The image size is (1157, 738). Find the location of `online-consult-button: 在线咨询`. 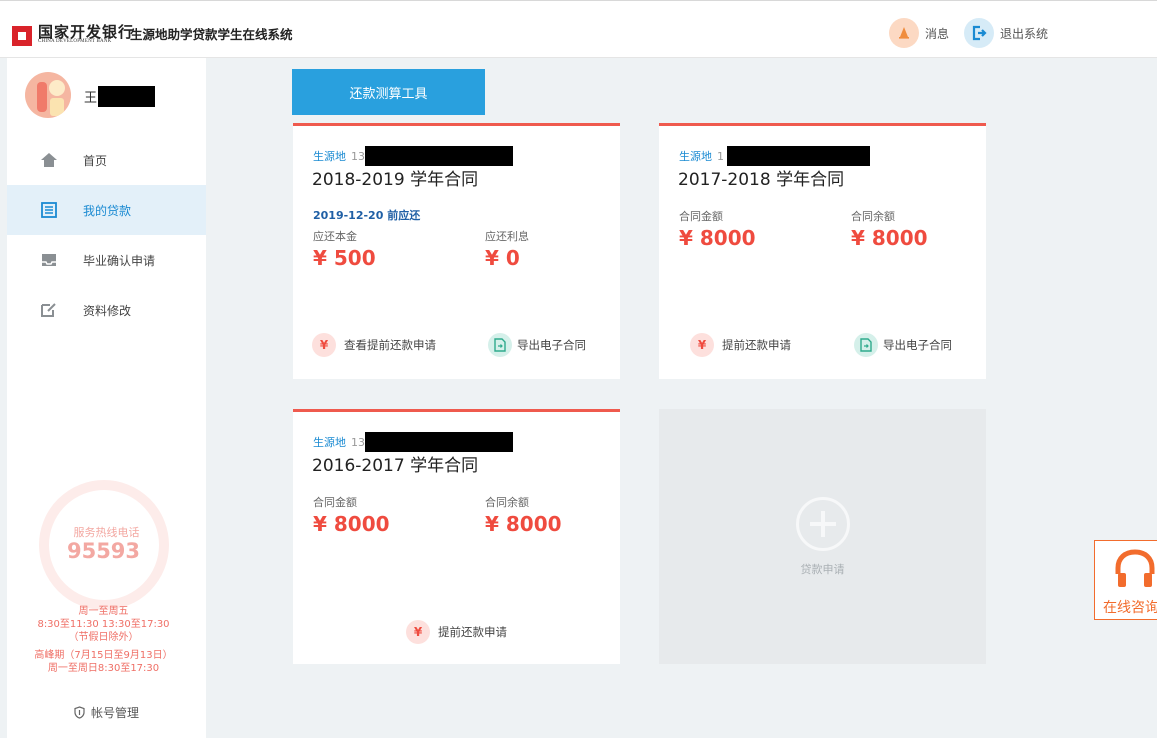

online-consult-button: 在线咨询 is located at coordinates (1125, 580).